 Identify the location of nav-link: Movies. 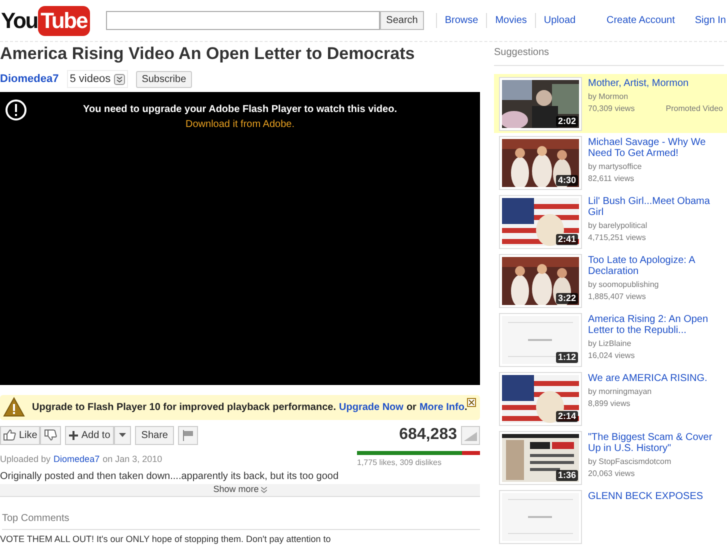
(510, 20).